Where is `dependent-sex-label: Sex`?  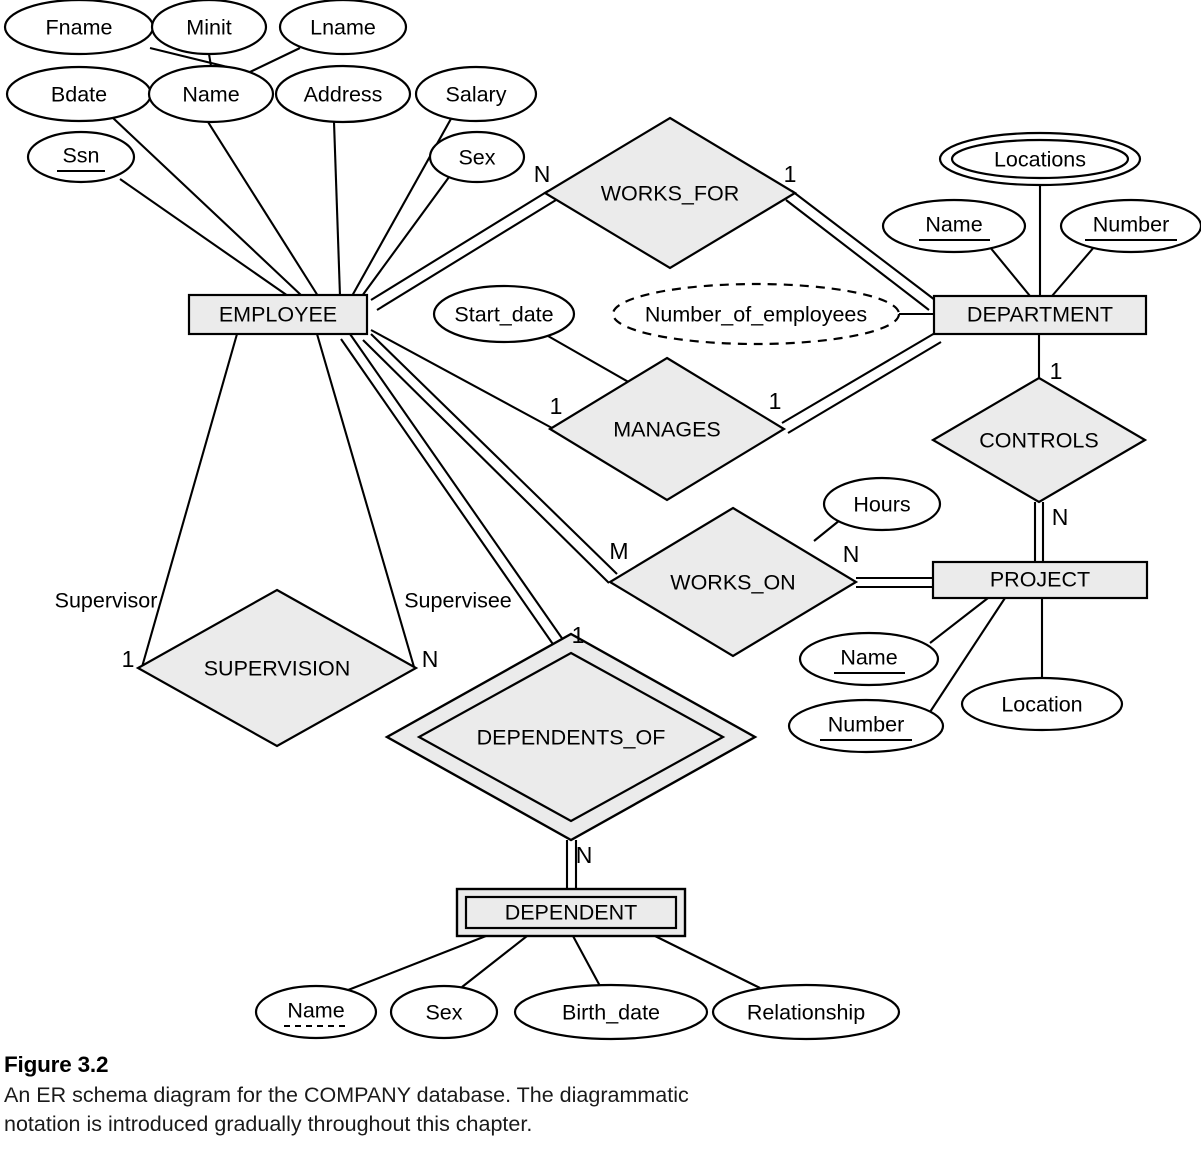 dependent-sex-label: Sex is located at coordinates (443, 1013).